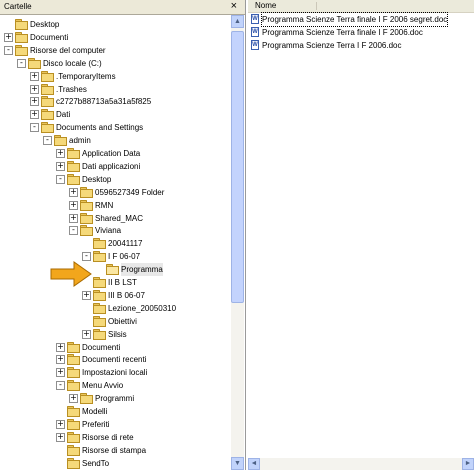 This screenshot has height=470, width=474. Describe the element at coordinates (134, 140) in the screenshot. I see `tree-item: - admin` at that location.